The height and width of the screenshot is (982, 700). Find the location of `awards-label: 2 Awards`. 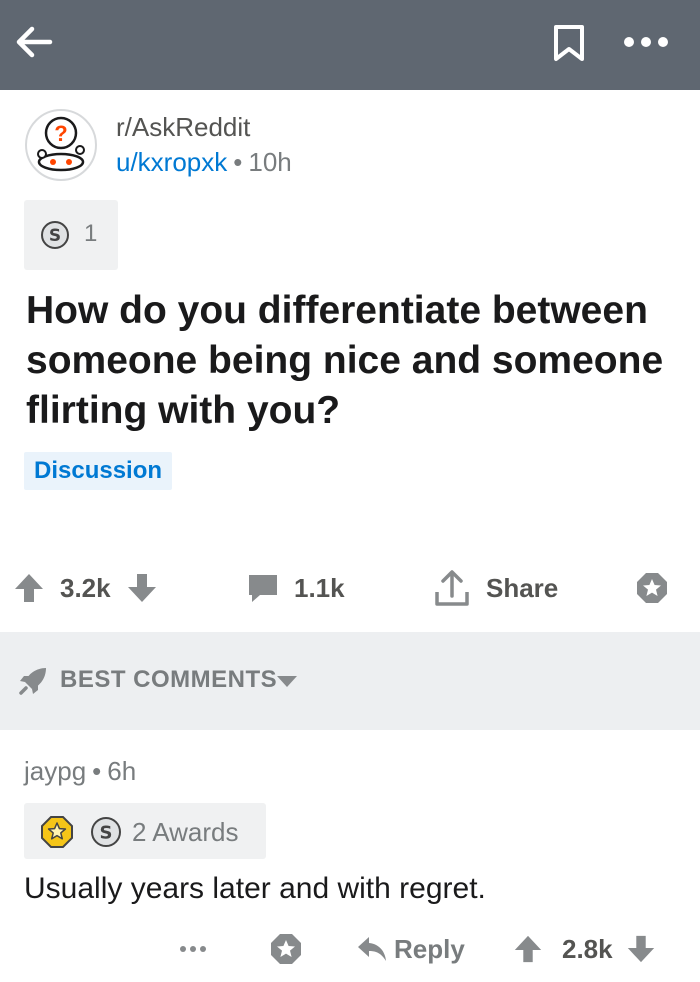

awards-label: 2 Awards is located at coordinates (185, 832).